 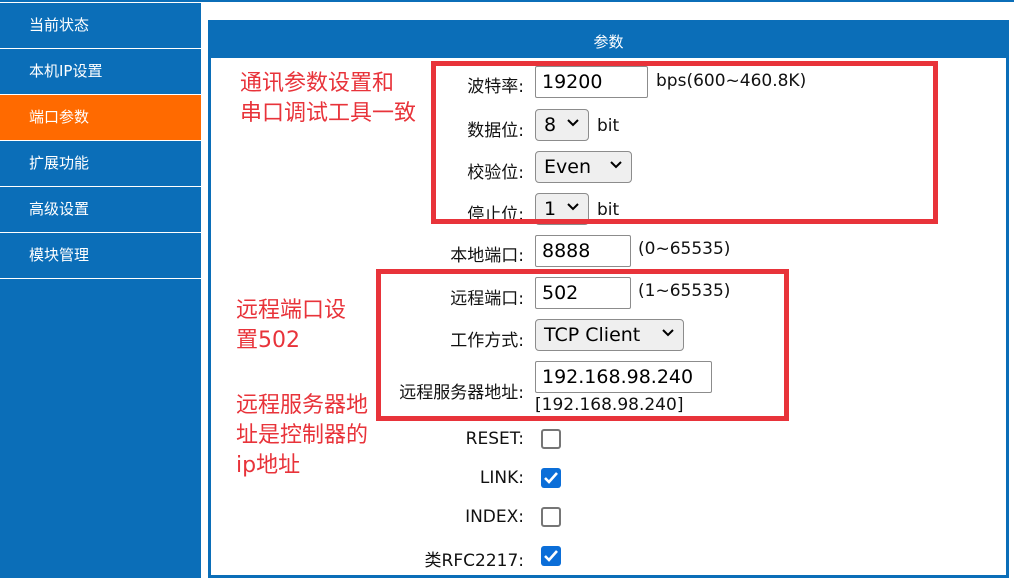 I want to click on sidebar-item-status: 当前状态, so click(x=100, y=26).